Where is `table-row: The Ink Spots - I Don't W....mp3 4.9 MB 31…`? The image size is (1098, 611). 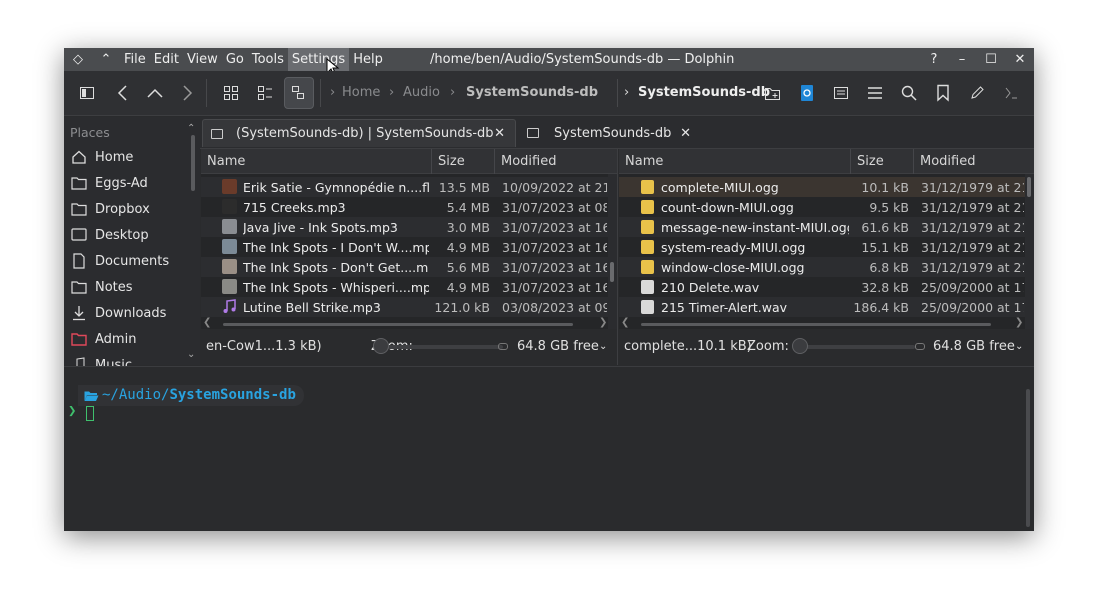 table-row: The Ink Spots - I Don't W....mp3 4.9 MB 31… is located at coordinates (409, 247).